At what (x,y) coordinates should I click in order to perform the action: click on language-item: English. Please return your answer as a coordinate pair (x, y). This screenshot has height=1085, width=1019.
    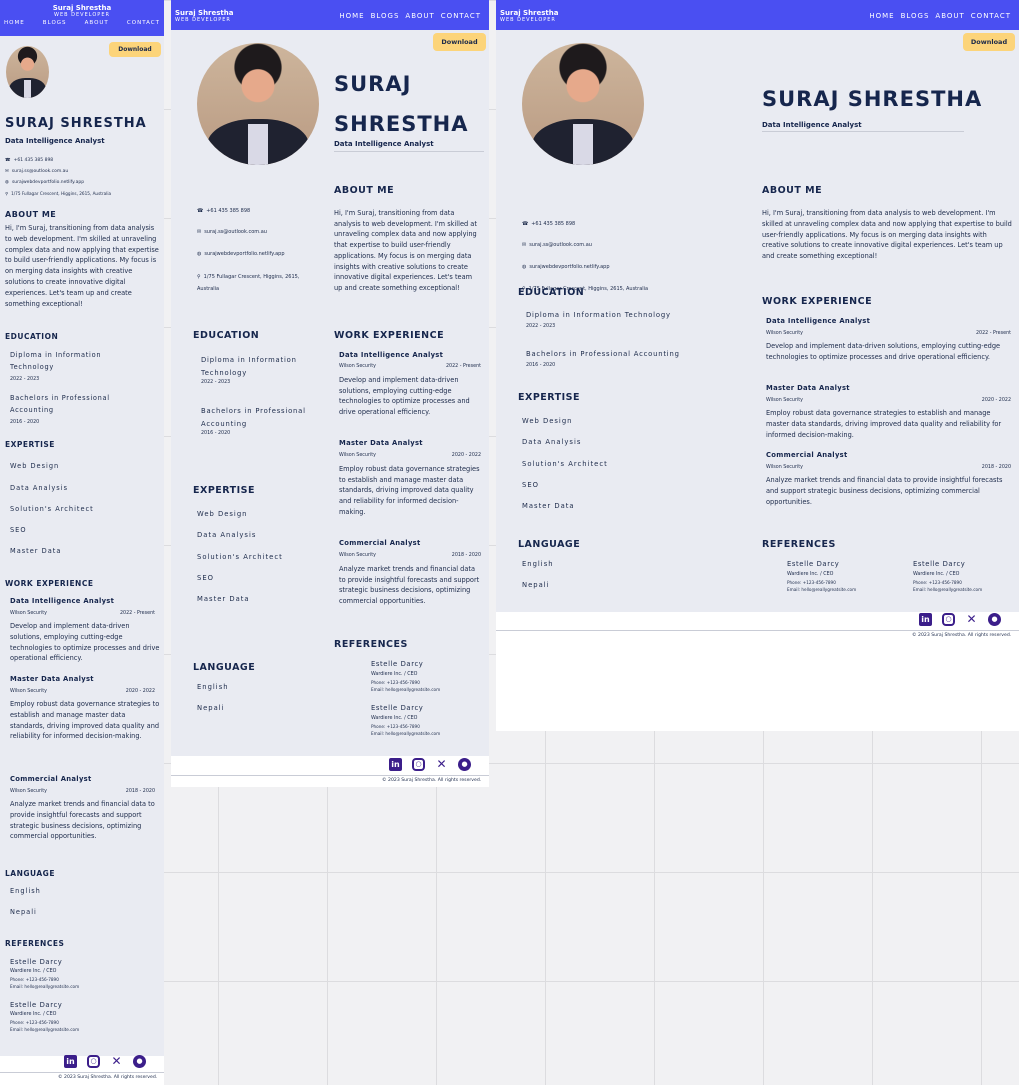
    Looking at the image, I should click on (538, 564).